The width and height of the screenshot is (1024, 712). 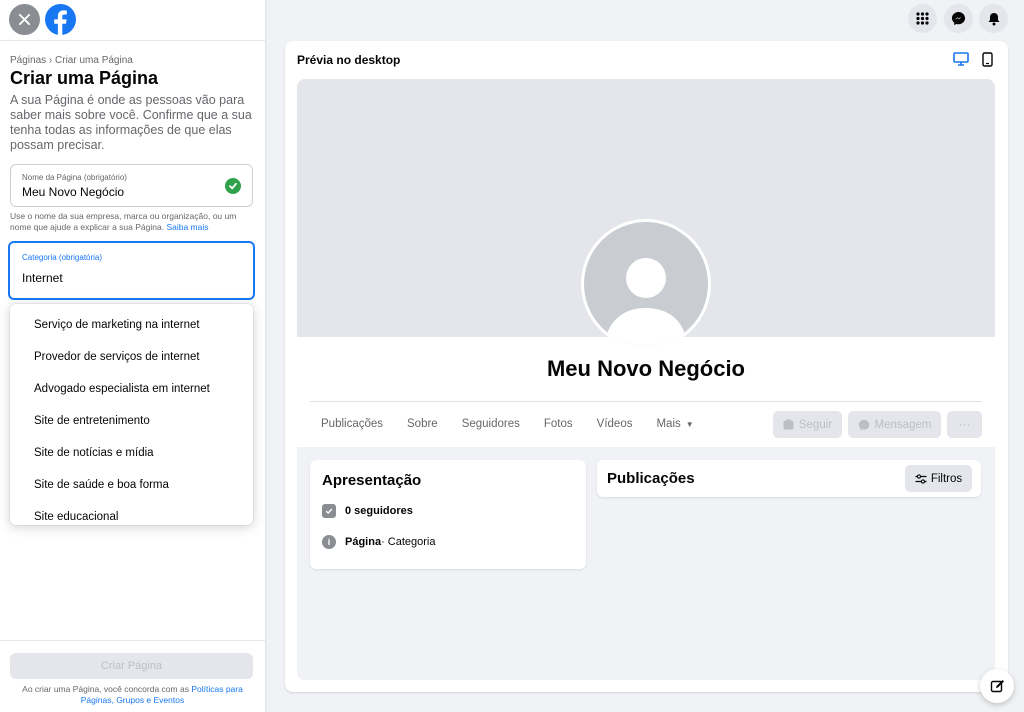 I want to click on mobile-icon, so click(x=987, y=59).